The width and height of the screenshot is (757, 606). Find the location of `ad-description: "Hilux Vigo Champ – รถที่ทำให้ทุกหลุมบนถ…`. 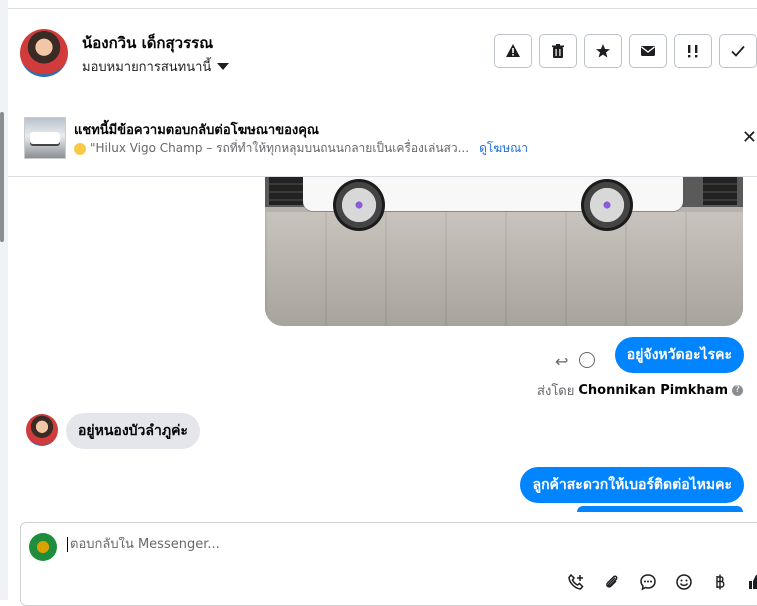

ad-description: "Hilux Vigo Champ – รถที่ทำให้ทุกหลุมบนถ… is located at coordinates (301, 148).